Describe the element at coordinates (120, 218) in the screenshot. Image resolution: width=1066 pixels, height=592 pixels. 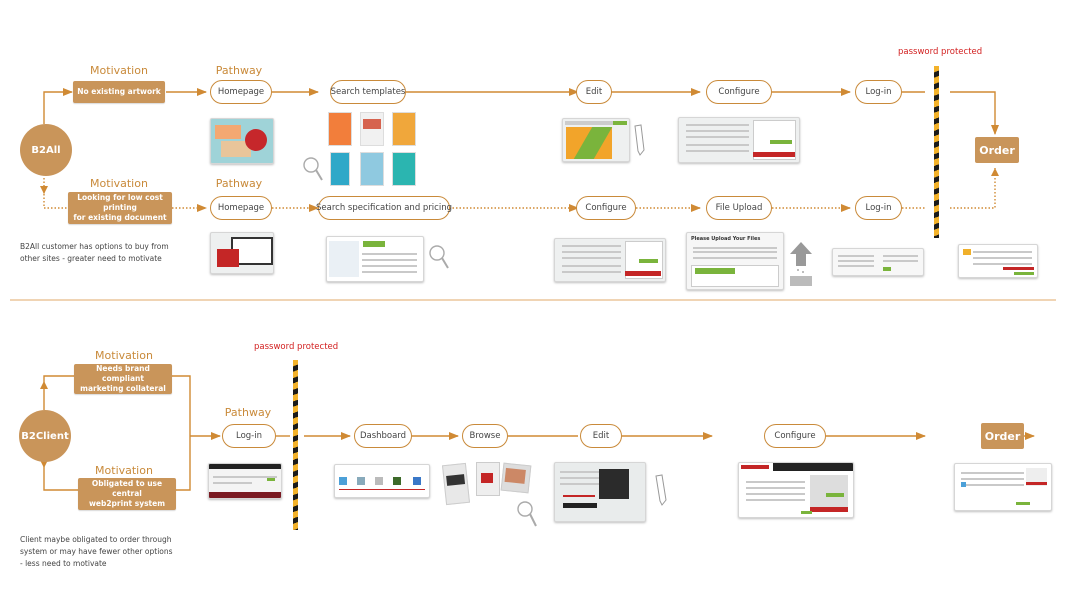
I see `motivation-text: for existing document` at that location.